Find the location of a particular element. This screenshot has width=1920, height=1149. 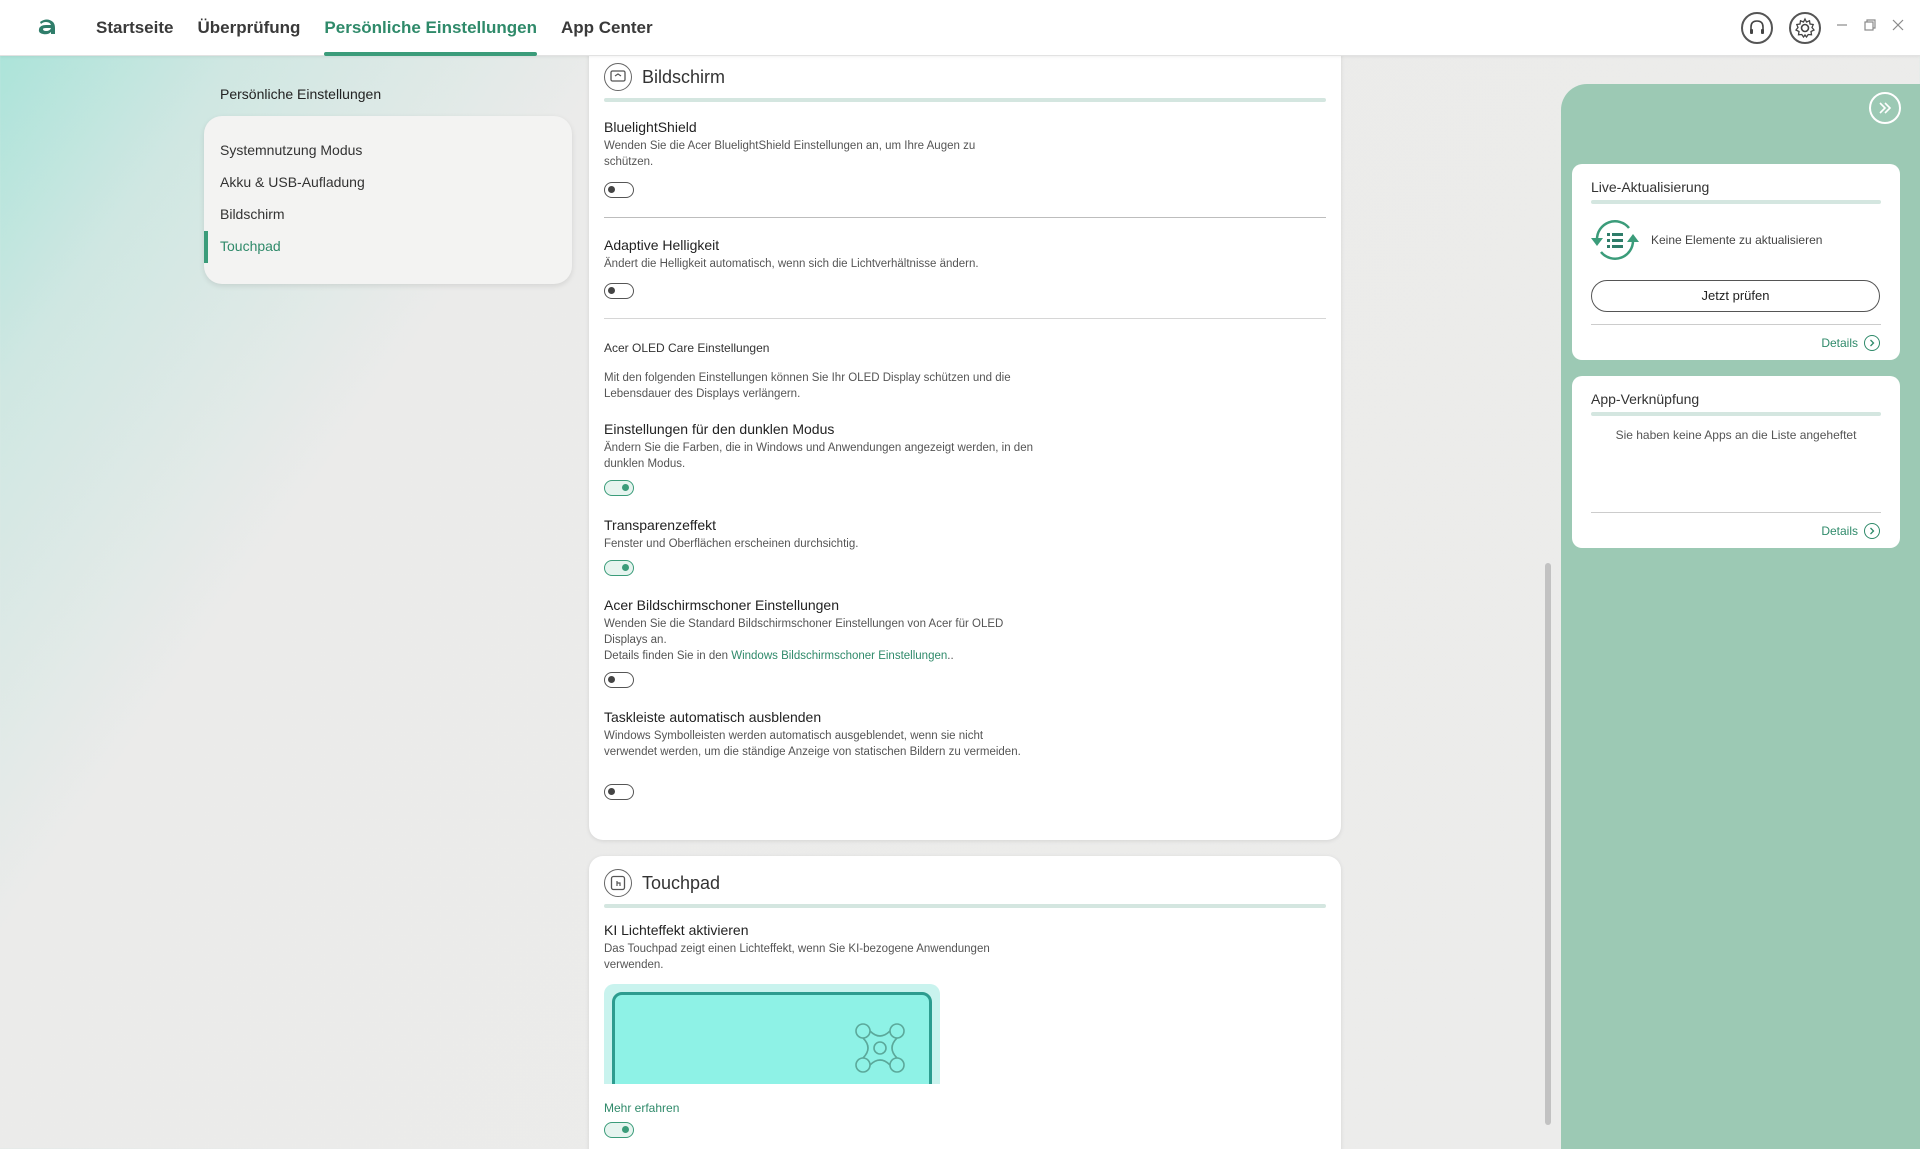

close-icon is located at coordinates (1898, 27).